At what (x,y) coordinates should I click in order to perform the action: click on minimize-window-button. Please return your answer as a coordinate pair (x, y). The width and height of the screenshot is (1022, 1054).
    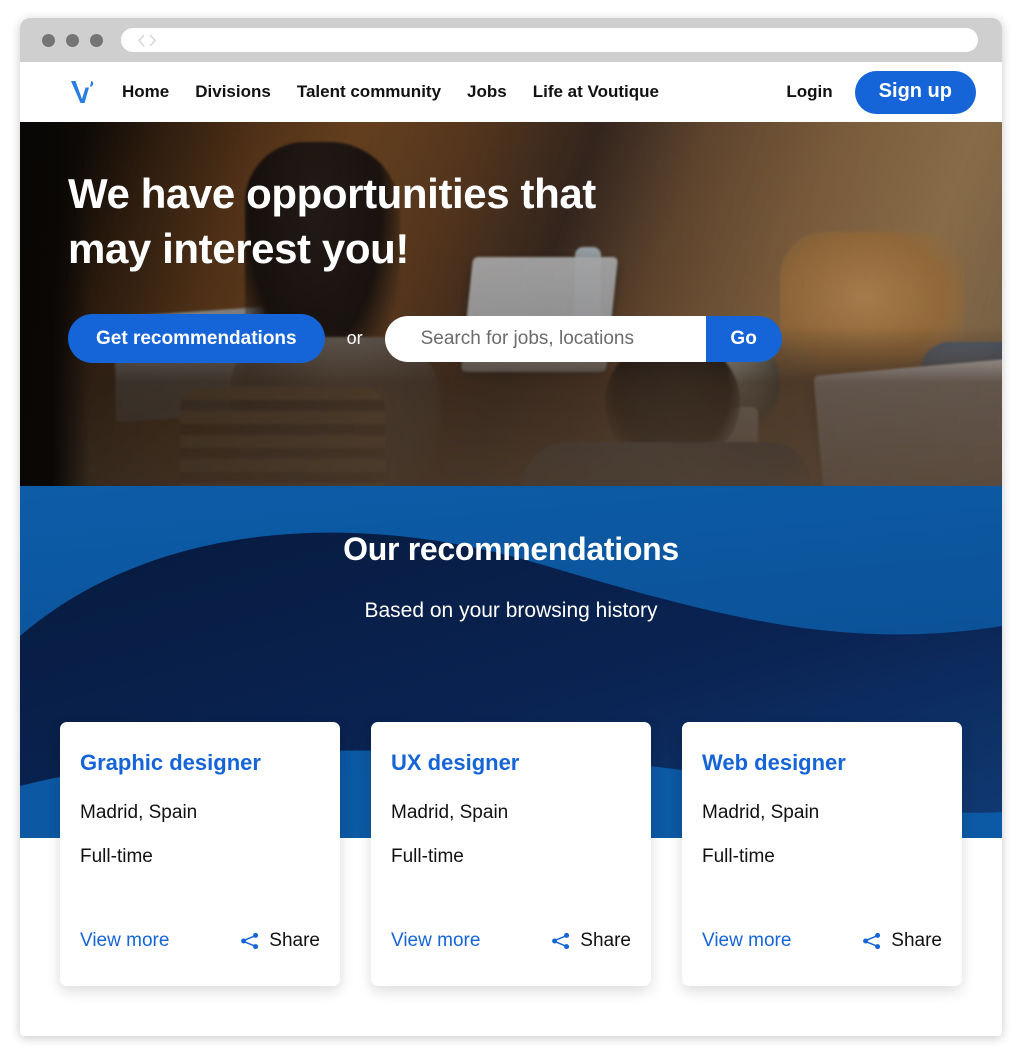
    Looking at the image, I should click on (72, 40).